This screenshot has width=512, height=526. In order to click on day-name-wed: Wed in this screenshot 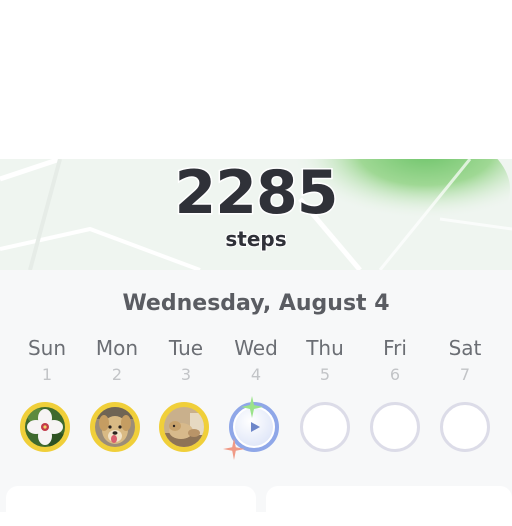, I will do `click(256, 348)`.